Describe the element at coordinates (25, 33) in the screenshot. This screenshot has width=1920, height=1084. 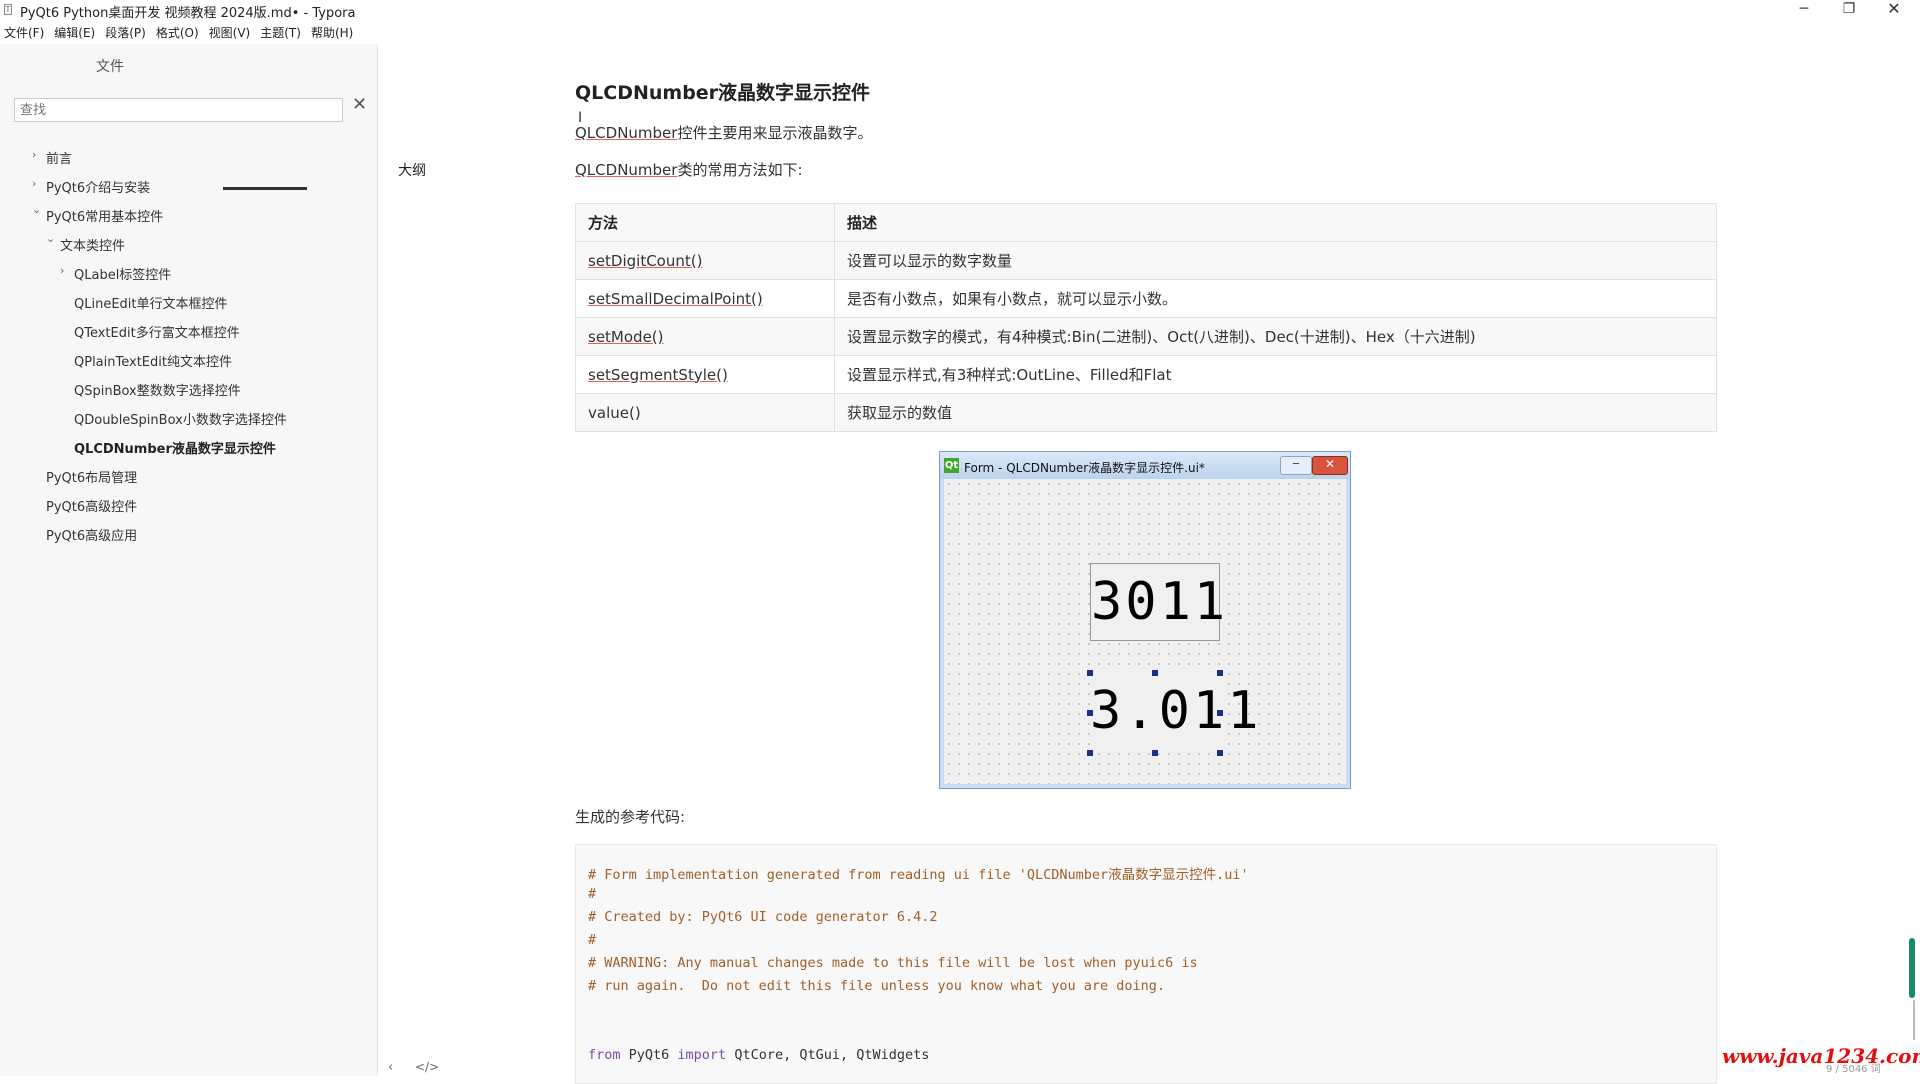
I see `menu-file: 文件(F)` at that location.